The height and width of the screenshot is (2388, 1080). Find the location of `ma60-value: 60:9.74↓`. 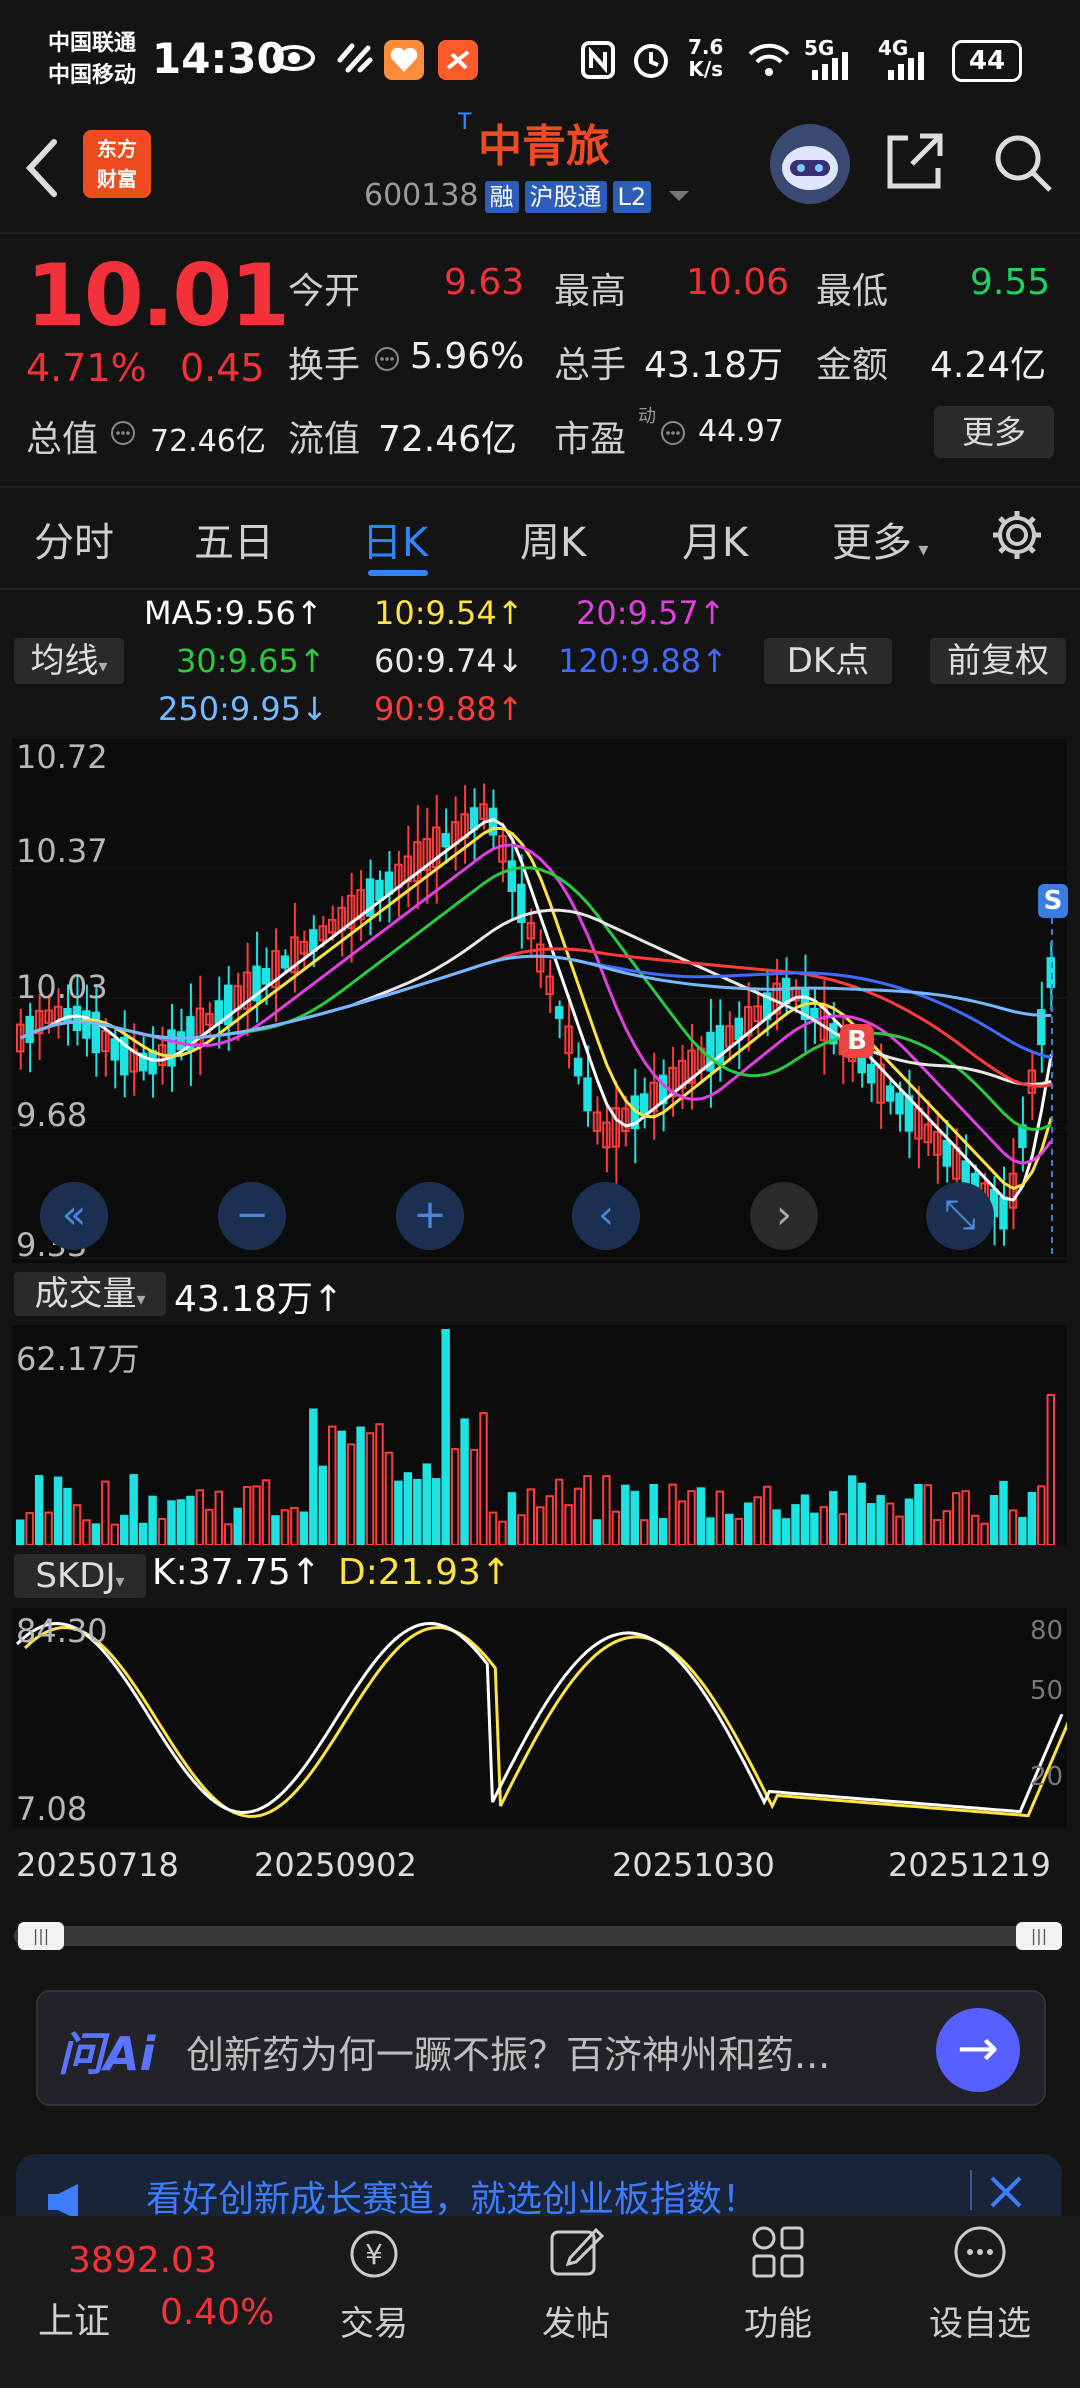

ma60-value: 60:9.74↓ is located at coordinates (449, 661).